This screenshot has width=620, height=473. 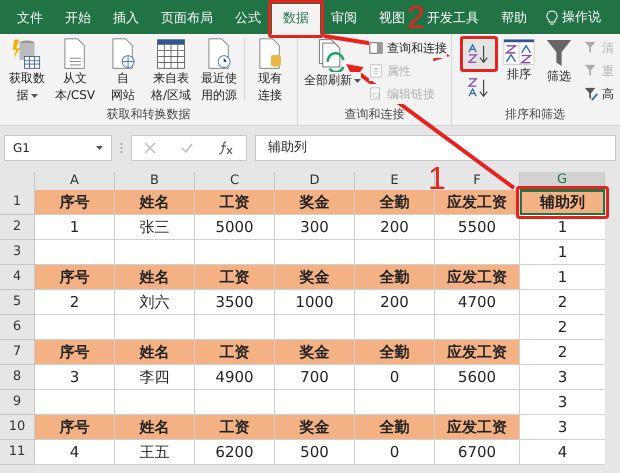 I want to click on table-cell: 4900, so click(x=235, y=377).